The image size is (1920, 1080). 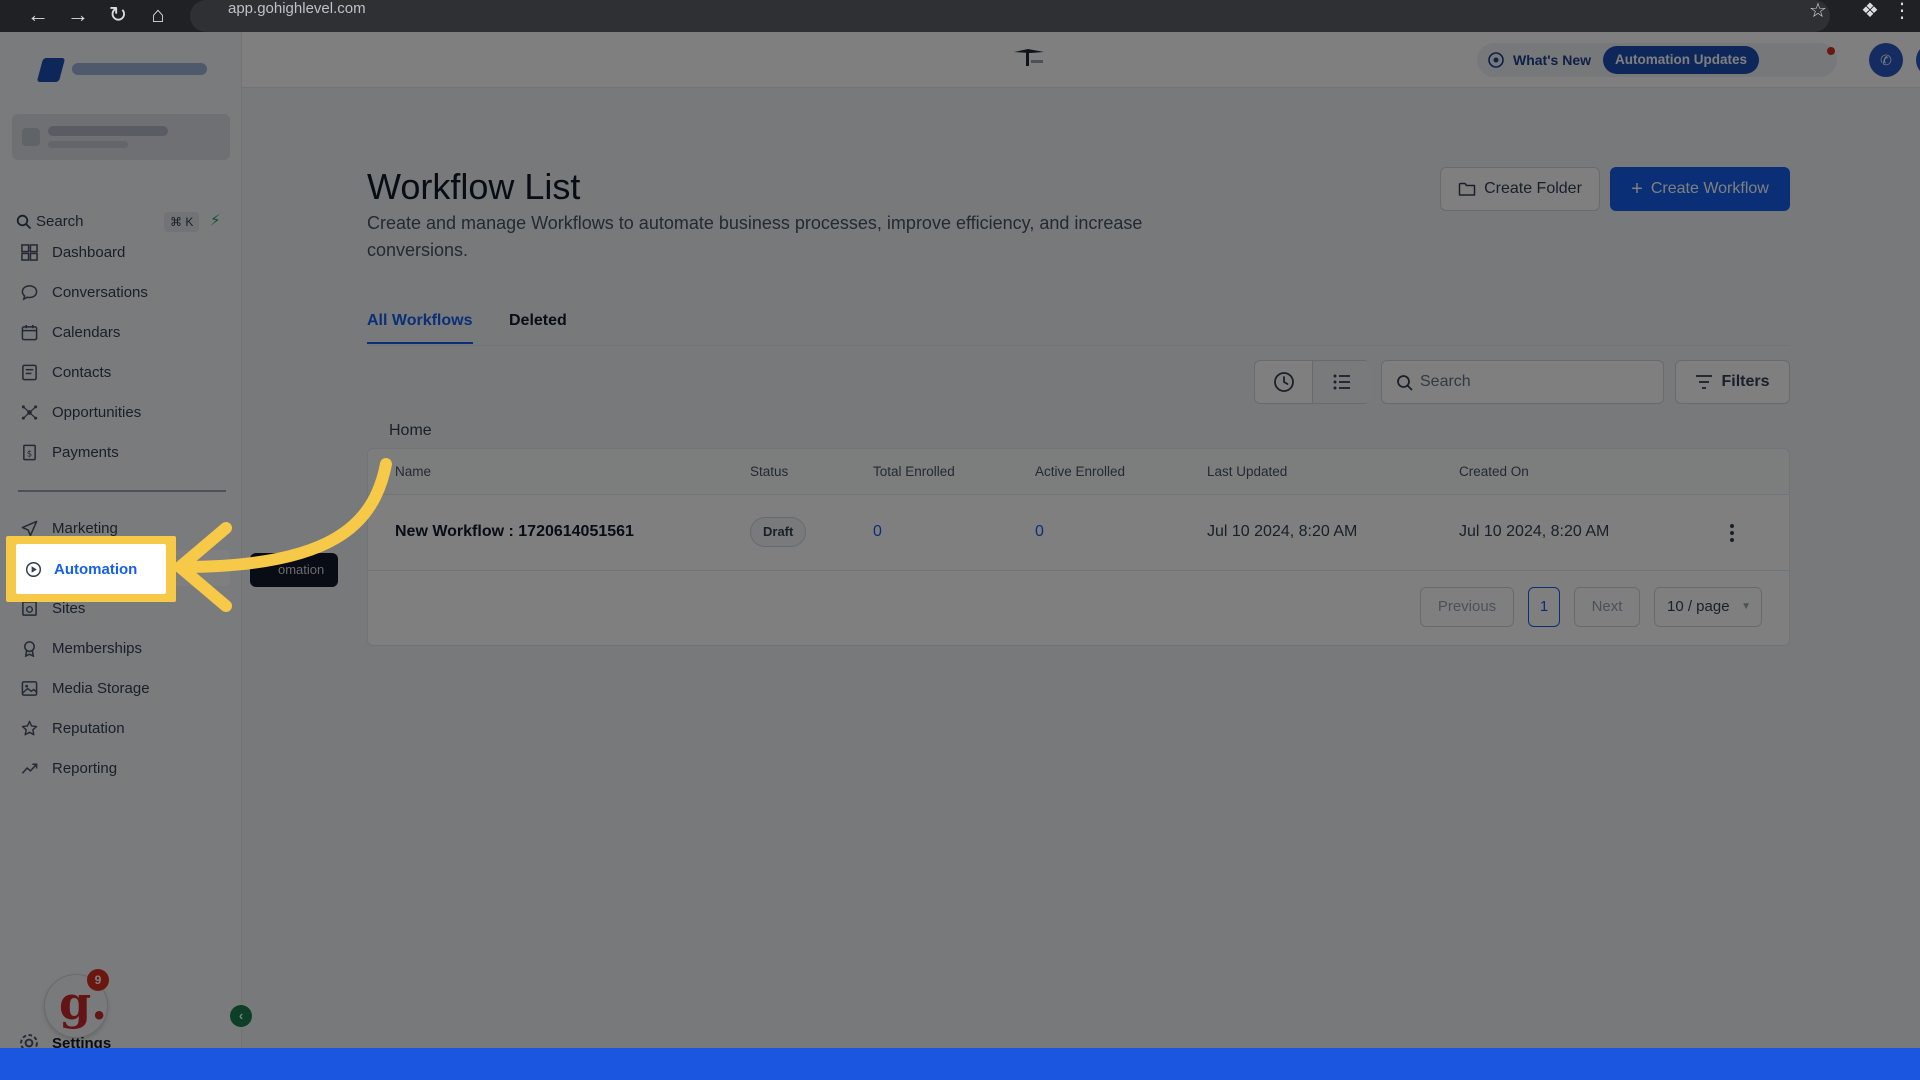 I want to click on sidebar-item-calendars: Calendars, so click(x=121, y=332).